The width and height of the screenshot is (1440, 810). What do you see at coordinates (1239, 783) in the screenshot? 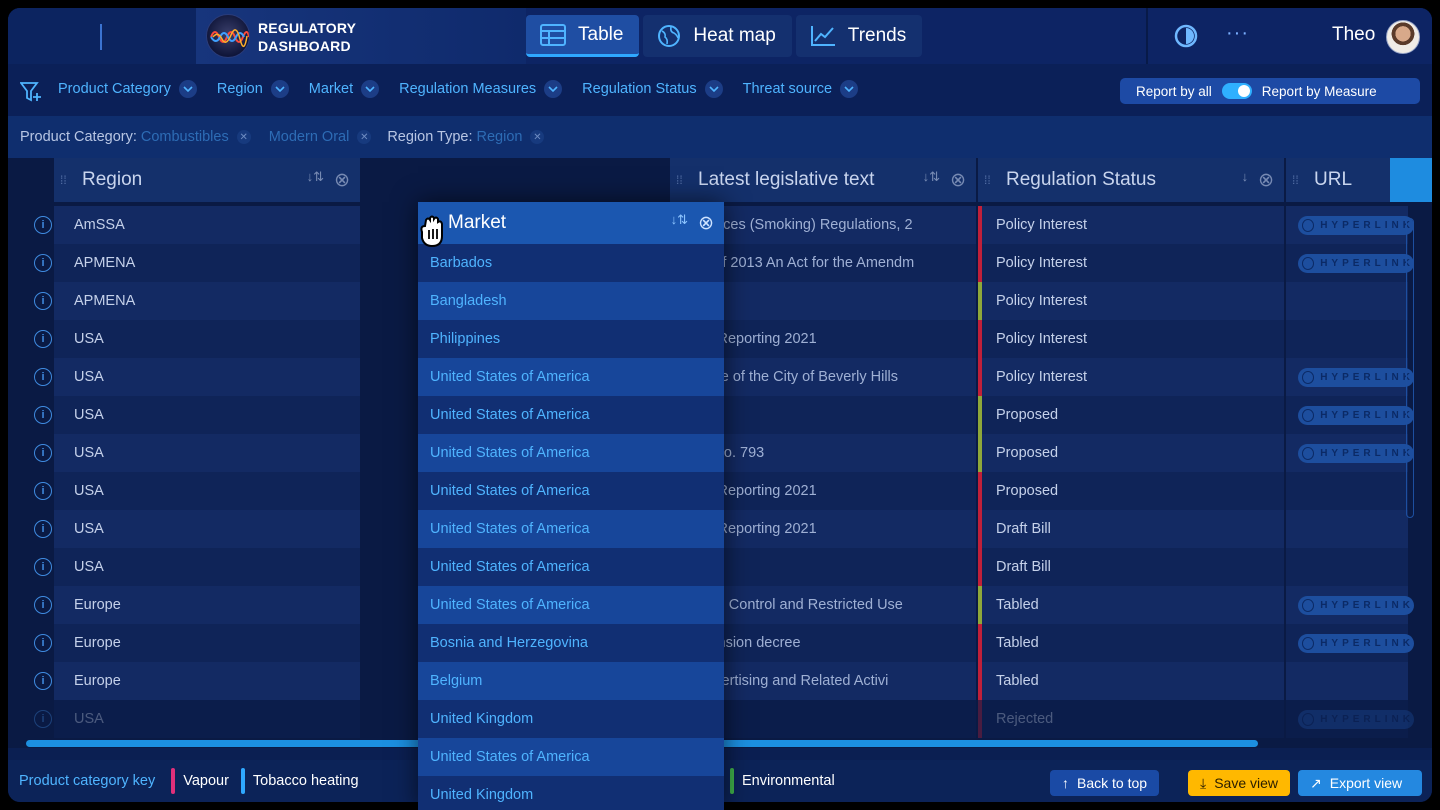
I see `save-view-button: ⤓ Save view` at bounding box center [1239, 783].